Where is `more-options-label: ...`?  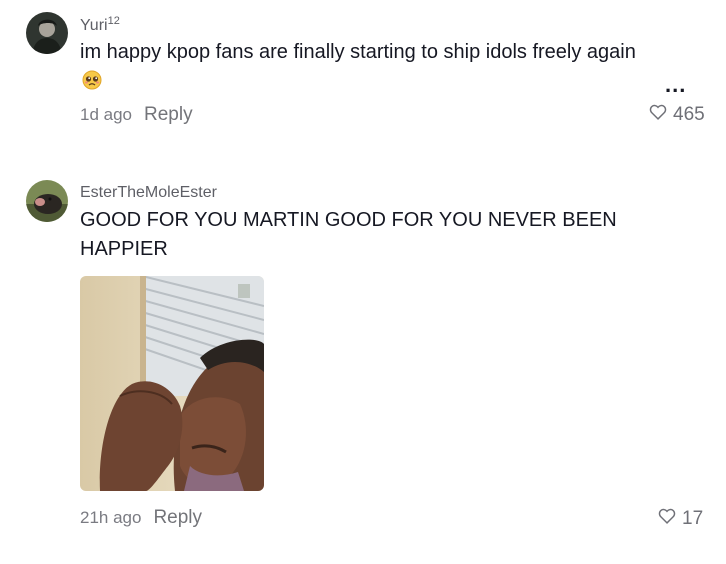 more-options-label: ... is located at coordinates (675, 84).